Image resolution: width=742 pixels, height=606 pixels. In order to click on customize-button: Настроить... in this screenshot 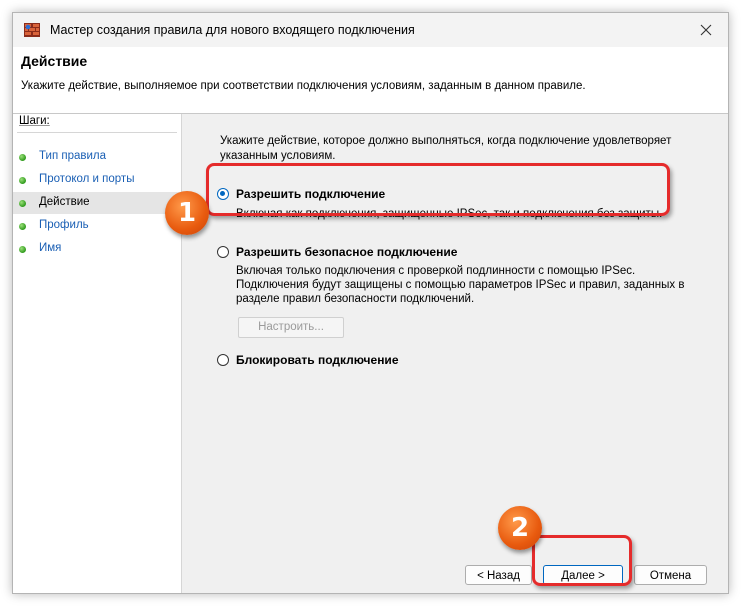, I will do `click(291, 327)`.